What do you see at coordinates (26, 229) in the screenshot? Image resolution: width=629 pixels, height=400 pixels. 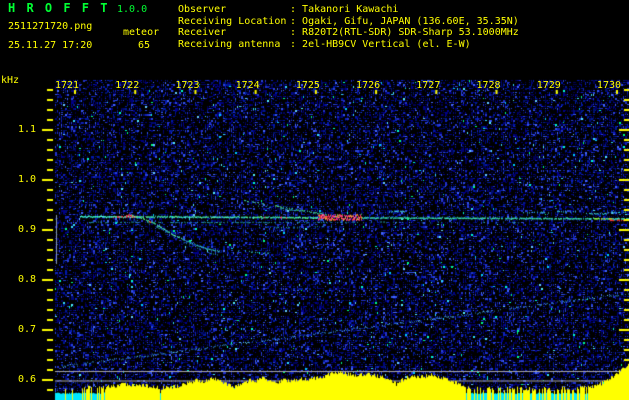 I see `freq-tick-label: 0.9` at bounding box center [26, 229].